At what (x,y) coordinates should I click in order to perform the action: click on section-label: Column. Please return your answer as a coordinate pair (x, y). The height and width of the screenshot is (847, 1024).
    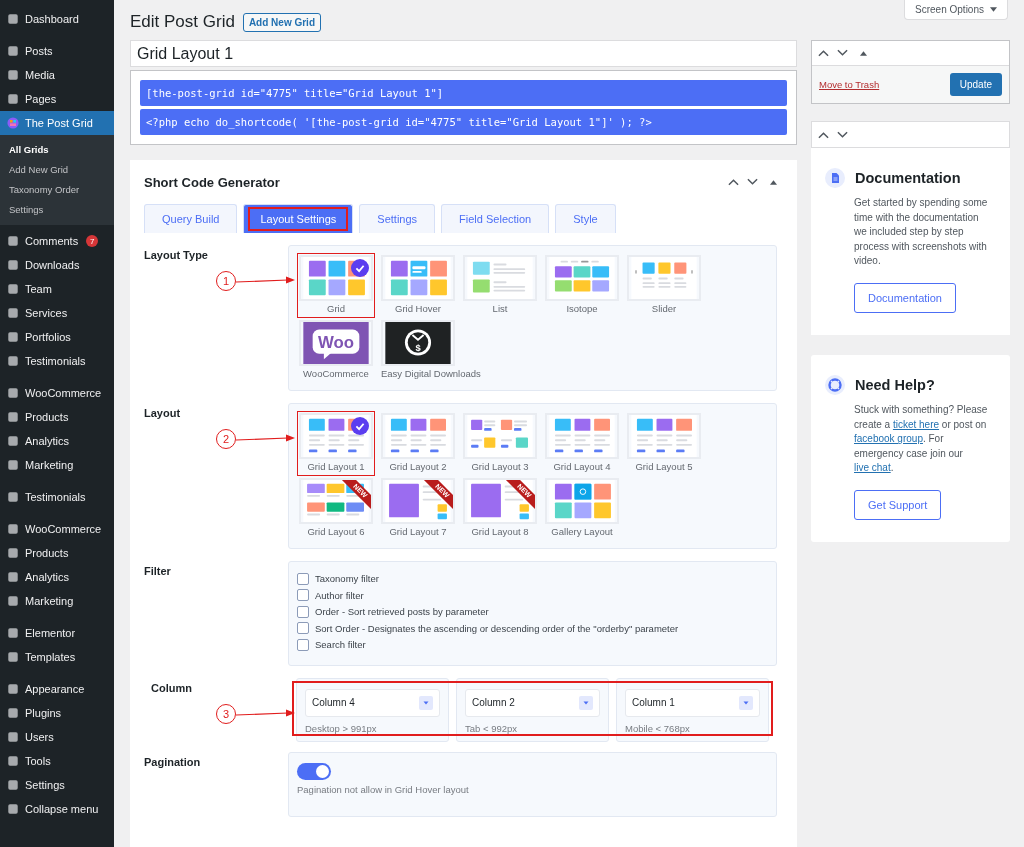
    Looking at the image, I should click on (171, 687).